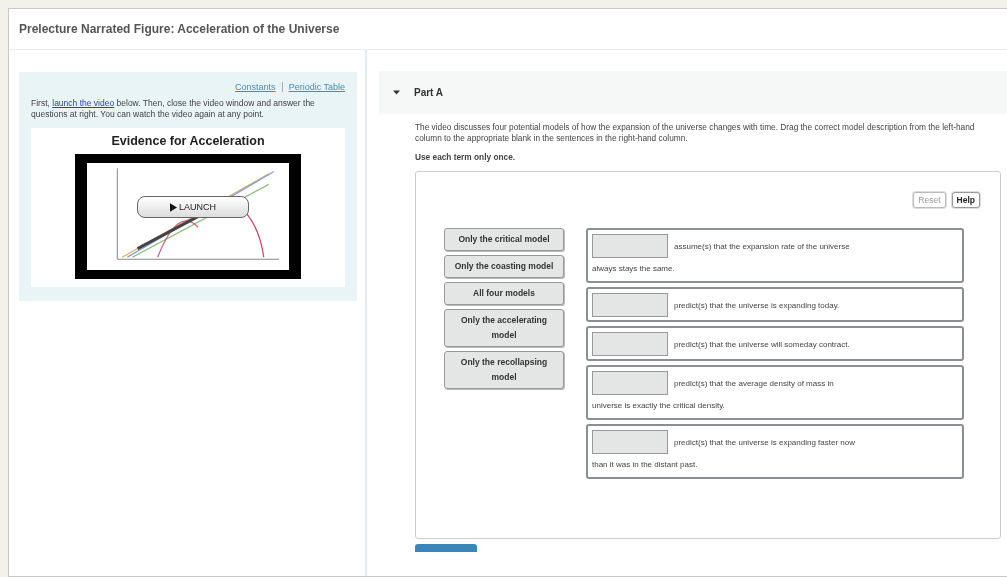  Describe the element at coordinates (762, 344) in the screenshot. I see `sentence-text: predict(s) that the universe will someday contract.` at that location.